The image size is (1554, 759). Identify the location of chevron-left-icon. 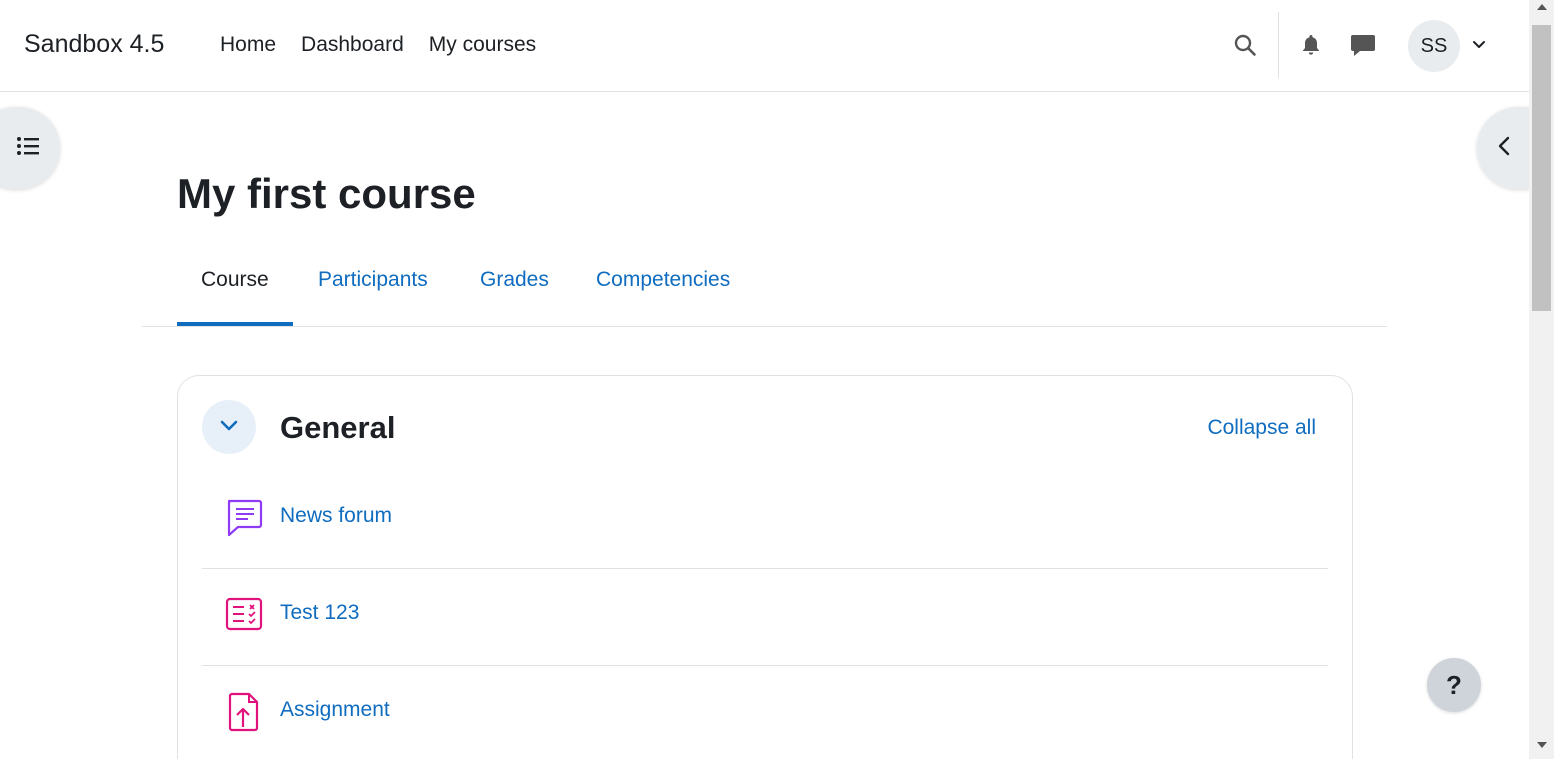
(1504, 148).